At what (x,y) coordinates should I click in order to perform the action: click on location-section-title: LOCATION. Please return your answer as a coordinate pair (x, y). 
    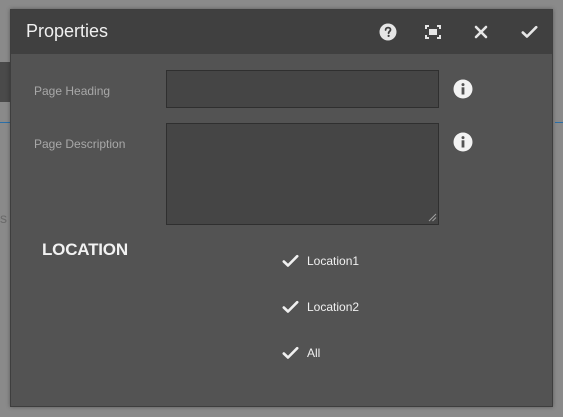
    Looking at the image, I should click on (85, 249).